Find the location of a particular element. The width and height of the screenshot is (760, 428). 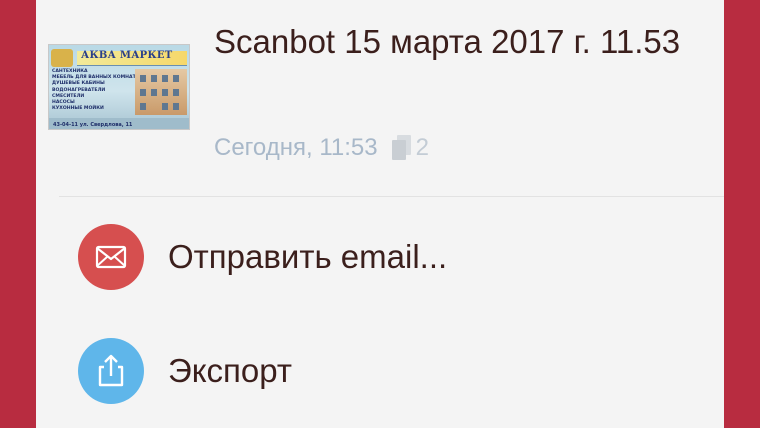

divider is located at coordinates (391, 196).